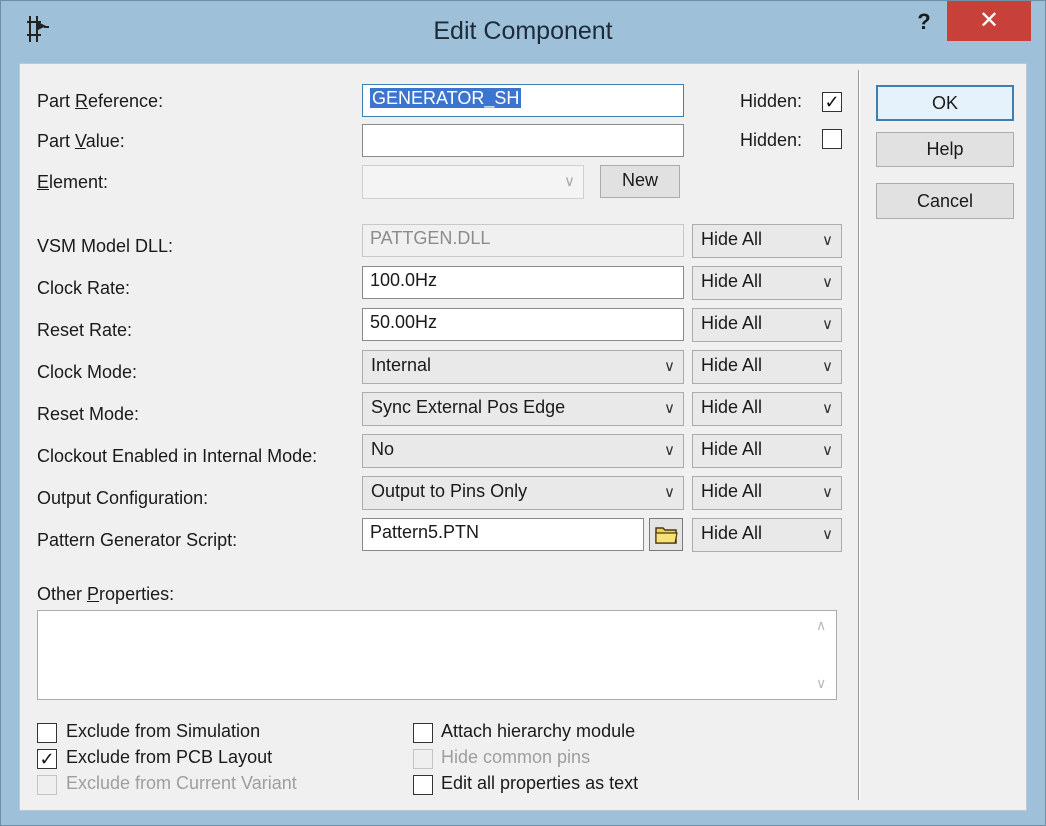  Describe the element at coordinates (73, 182) in the screenshot. I see `element-label: Element:` at that location.